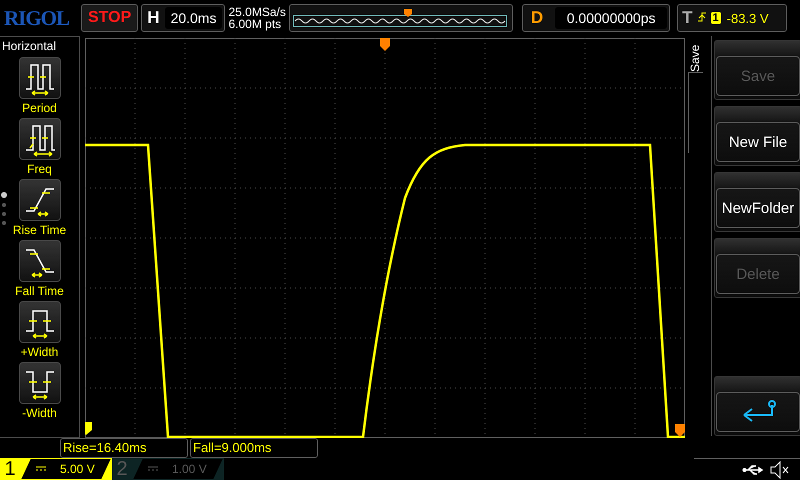  I want to click on channel-ground-marker, so click(88, 428).